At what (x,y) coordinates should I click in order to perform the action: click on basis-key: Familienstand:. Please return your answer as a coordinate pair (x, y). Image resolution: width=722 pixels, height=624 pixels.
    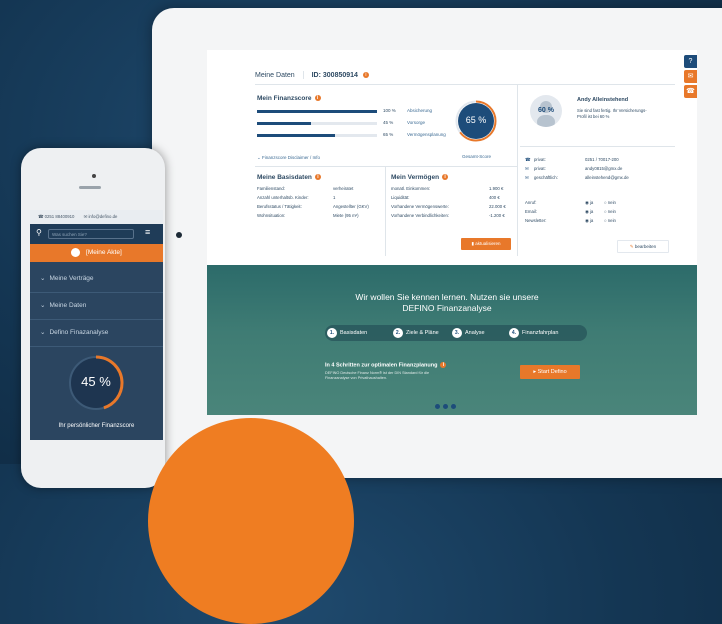
    Looking at the image, I should click on (271, 188).